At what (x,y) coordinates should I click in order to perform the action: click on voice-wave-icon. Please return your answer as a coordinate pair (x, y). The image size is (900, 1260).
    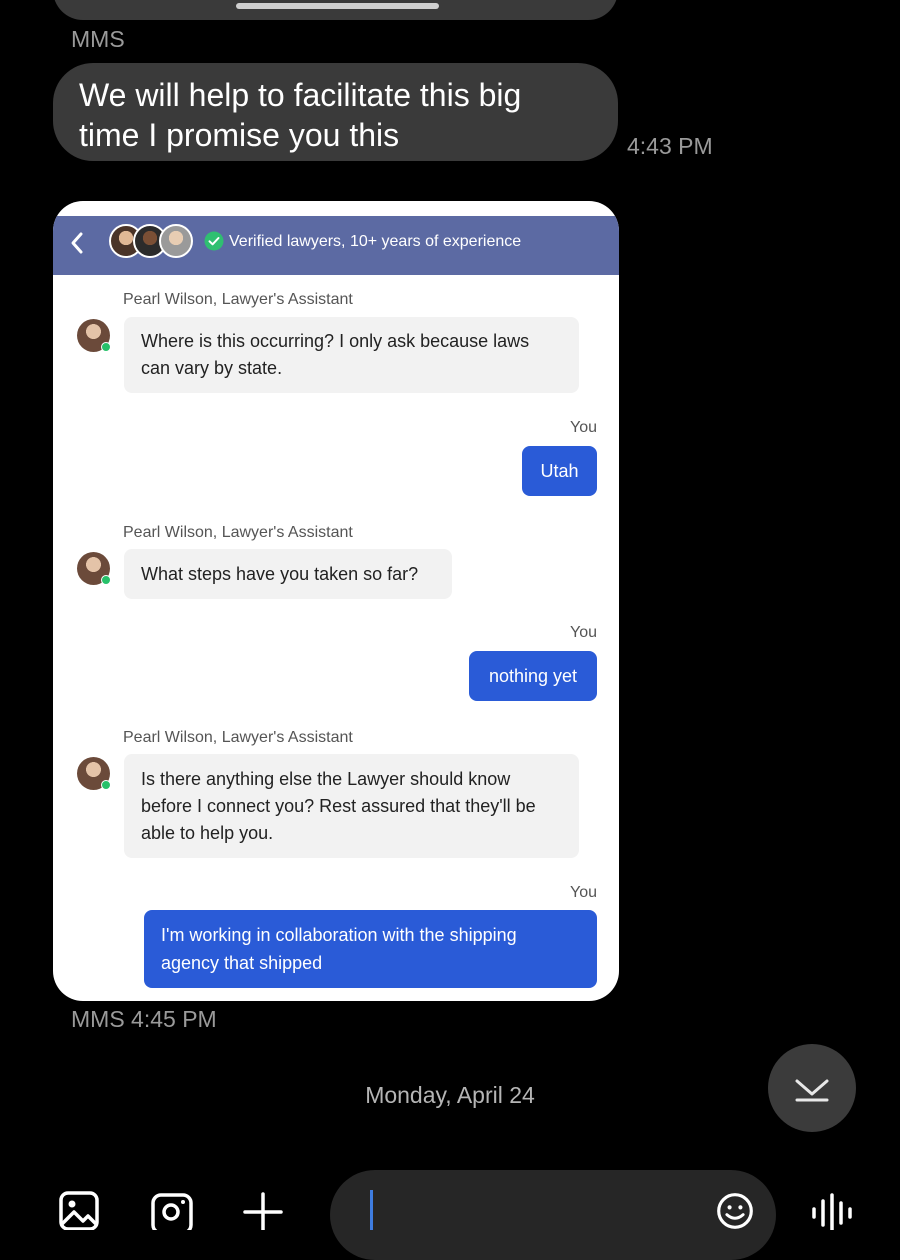
    Looking at the image, I should click on (832, 1211).